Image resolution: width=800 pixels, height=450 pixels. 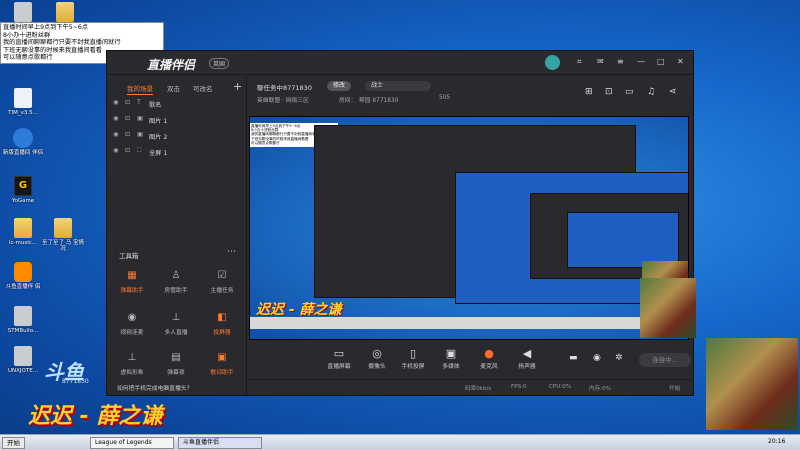 What do you see at coordinates (23, 142) in the screenshot?
I see `desktop-icon: 新版直播间 伴侣` at bounding box center [23, 142].